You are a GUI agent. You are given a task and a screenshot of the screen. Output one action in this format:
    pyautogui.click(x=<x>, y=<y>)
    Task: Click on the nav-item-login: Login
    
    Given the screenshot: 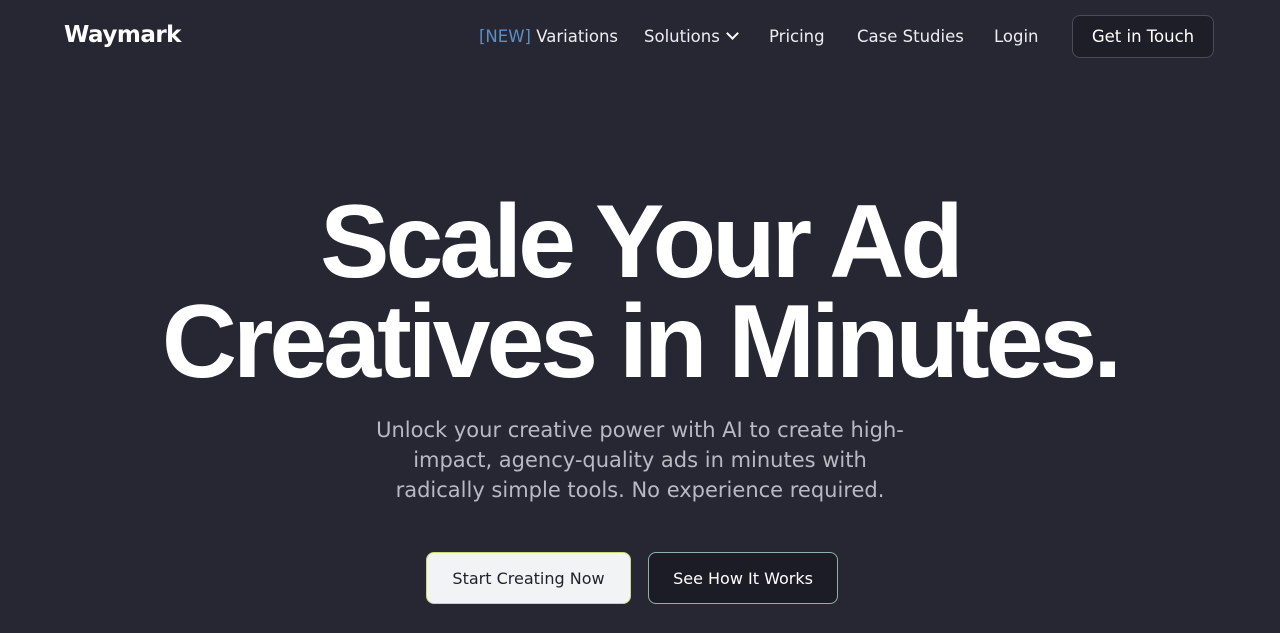 What is the action you would take?
    pyautogui.click(x=1016, y=36)
    